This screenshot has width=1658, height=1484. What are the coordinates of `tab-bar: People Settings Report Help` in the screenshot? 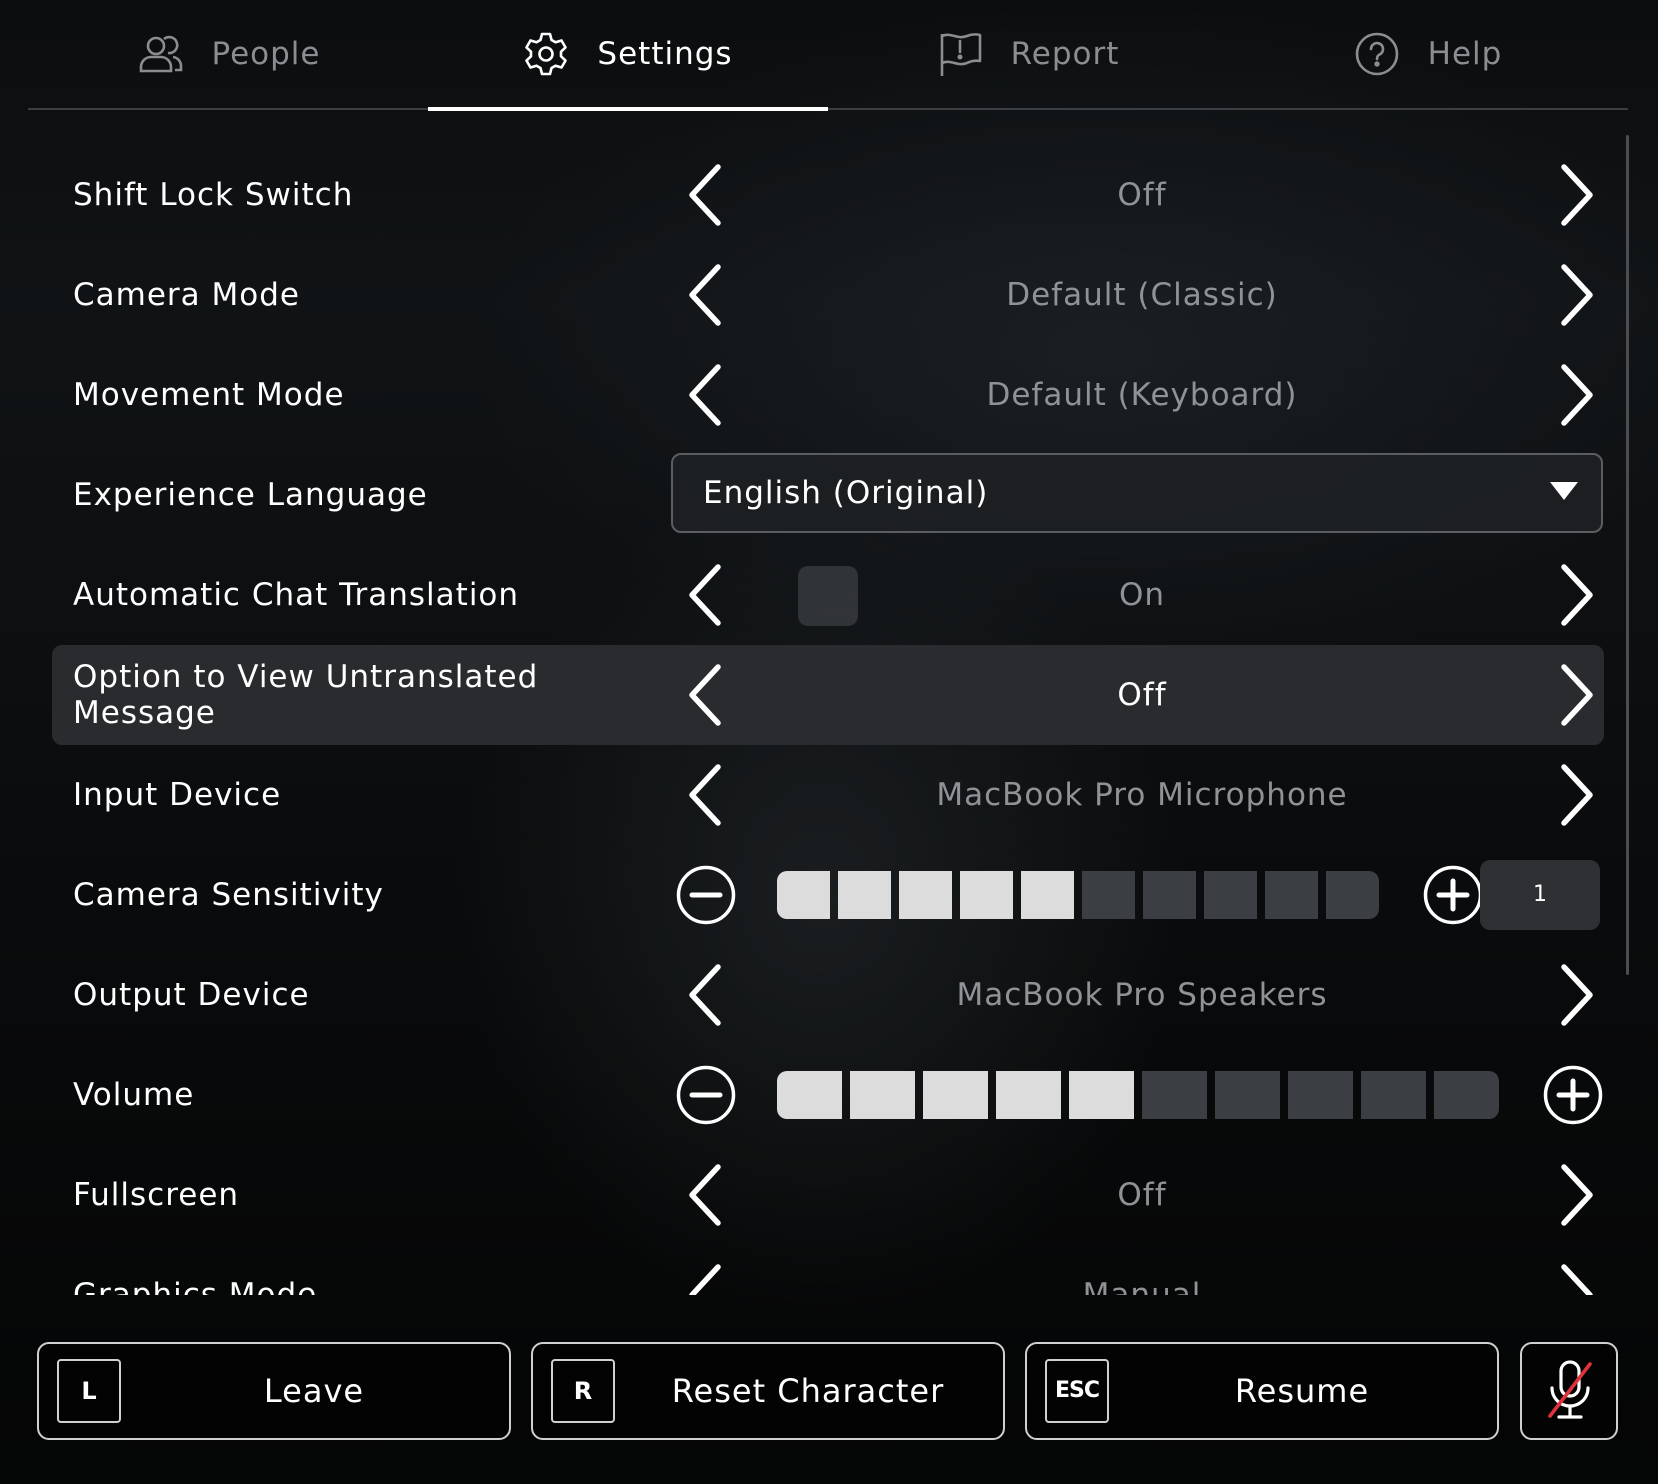 It's located at (828, 55).